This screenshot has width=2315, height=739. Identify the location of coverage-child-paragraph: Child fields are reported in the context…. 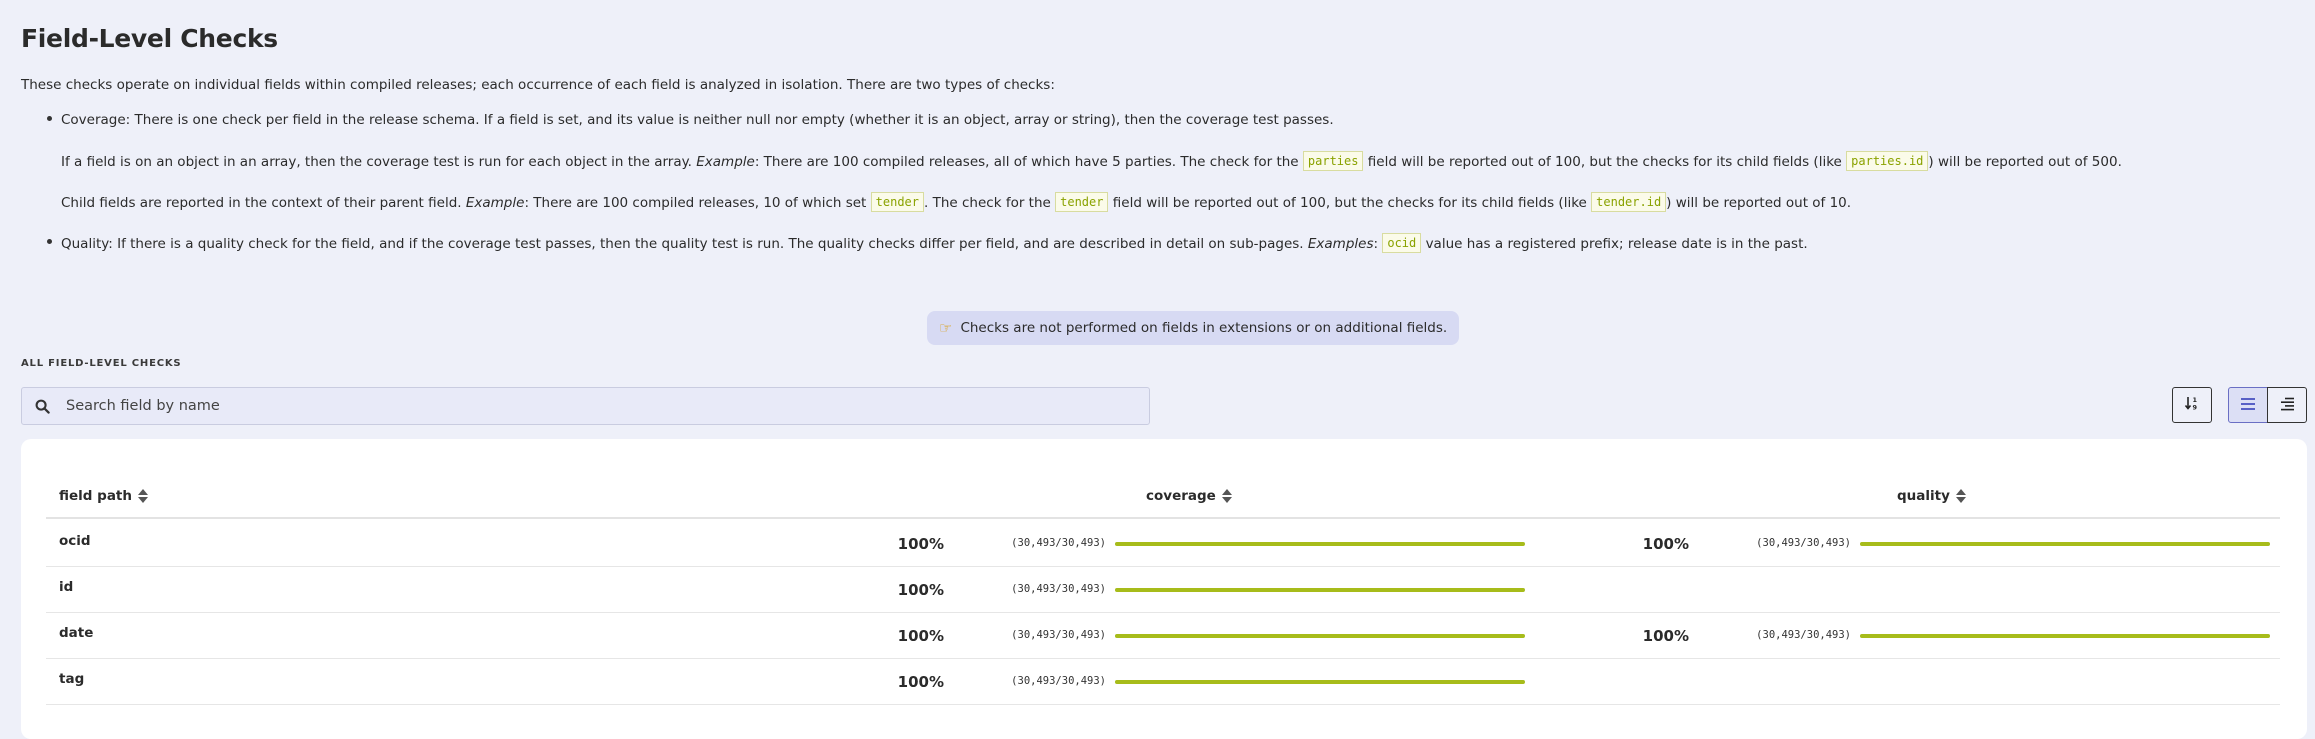
(1141, 202).